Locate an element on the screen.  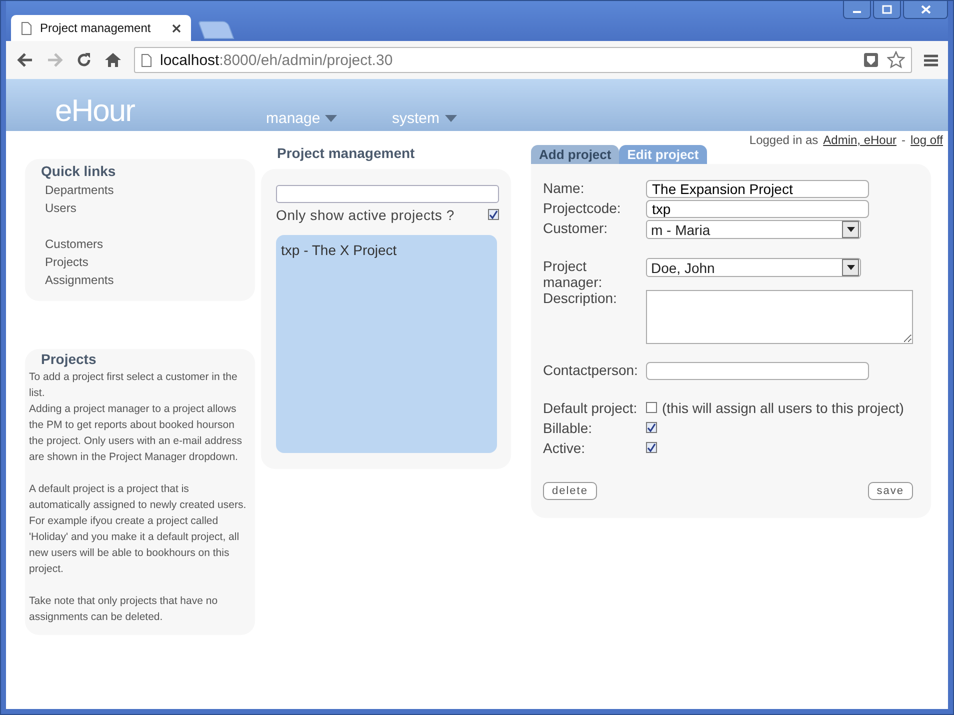
reload-icon is located at coordinates (84, 60).